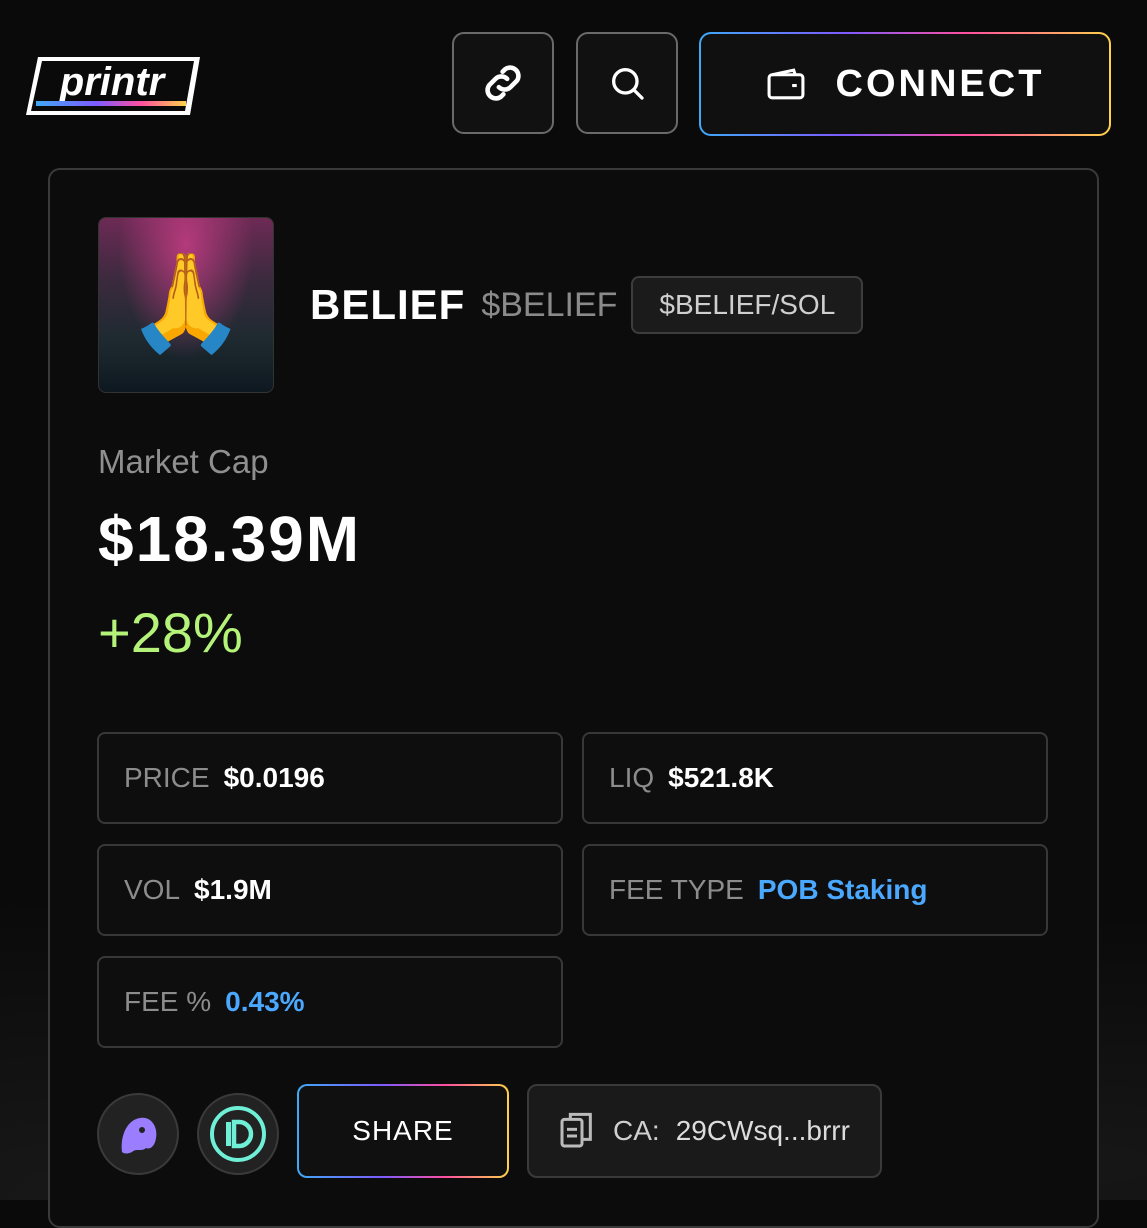 This screenshot has width=1147, height=1228. I want to click on stat-price: PRICE $0.0196, so click(330, 778).